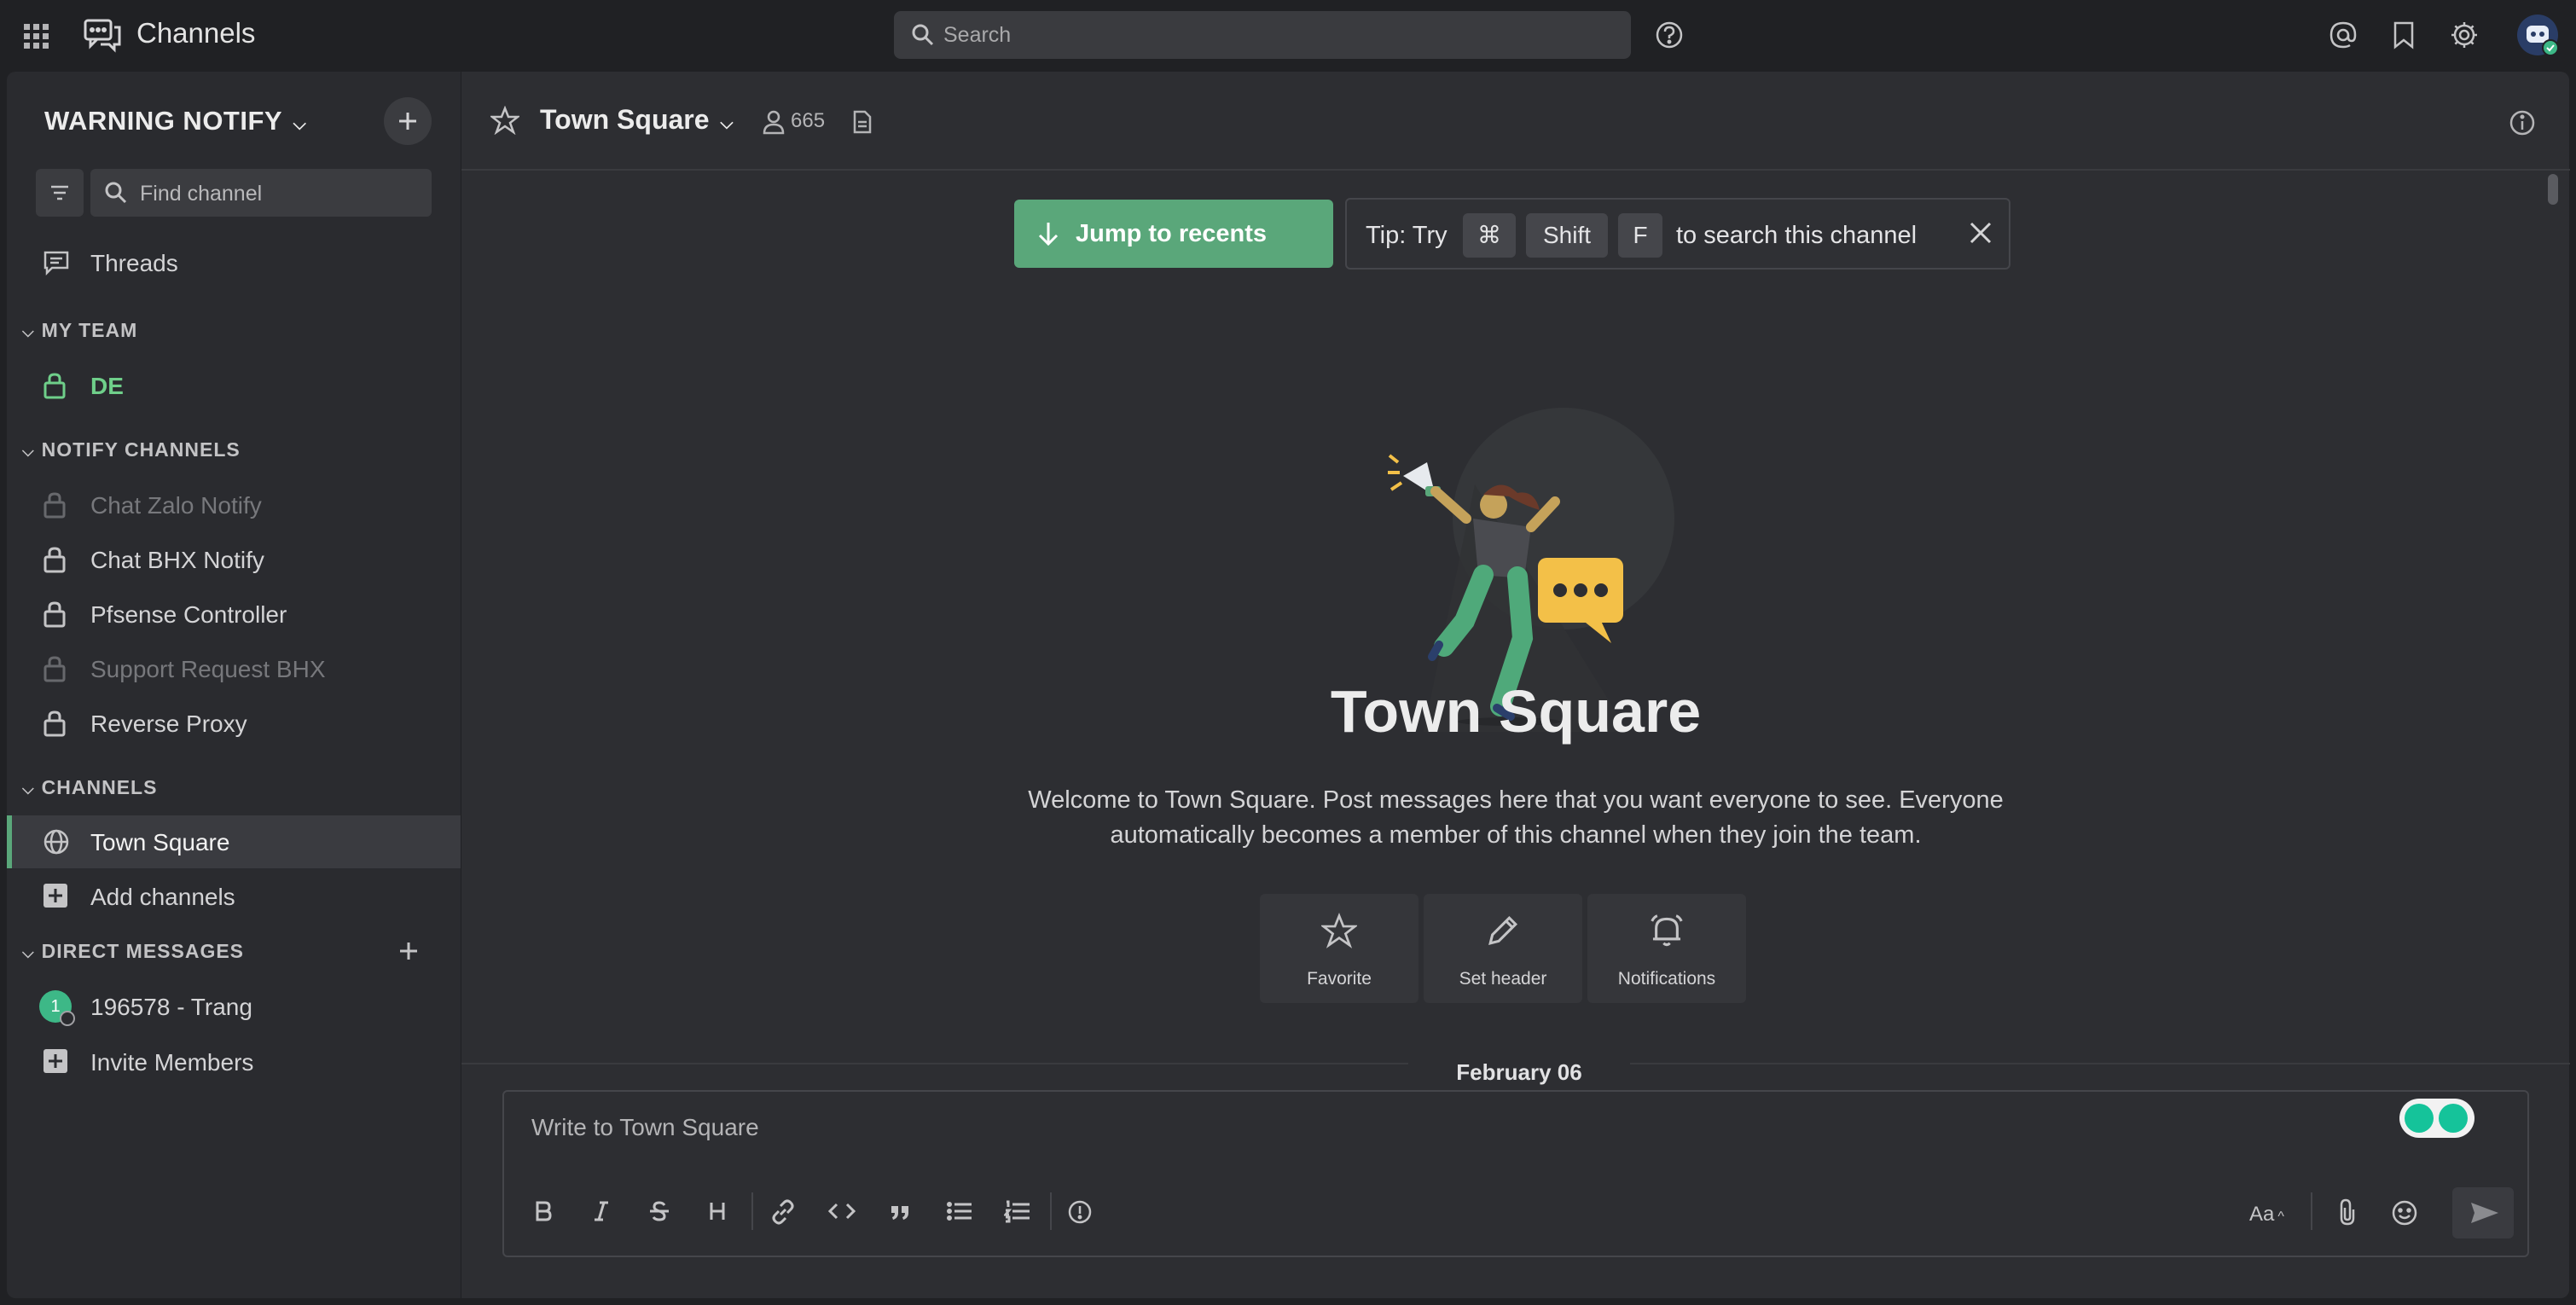 This screenshot has height=1305, width=2576. What do you see at coordinates (261, 193) in the screenshot?
I see `find-channel-button: Find channel` at bounding box center [261, 193].